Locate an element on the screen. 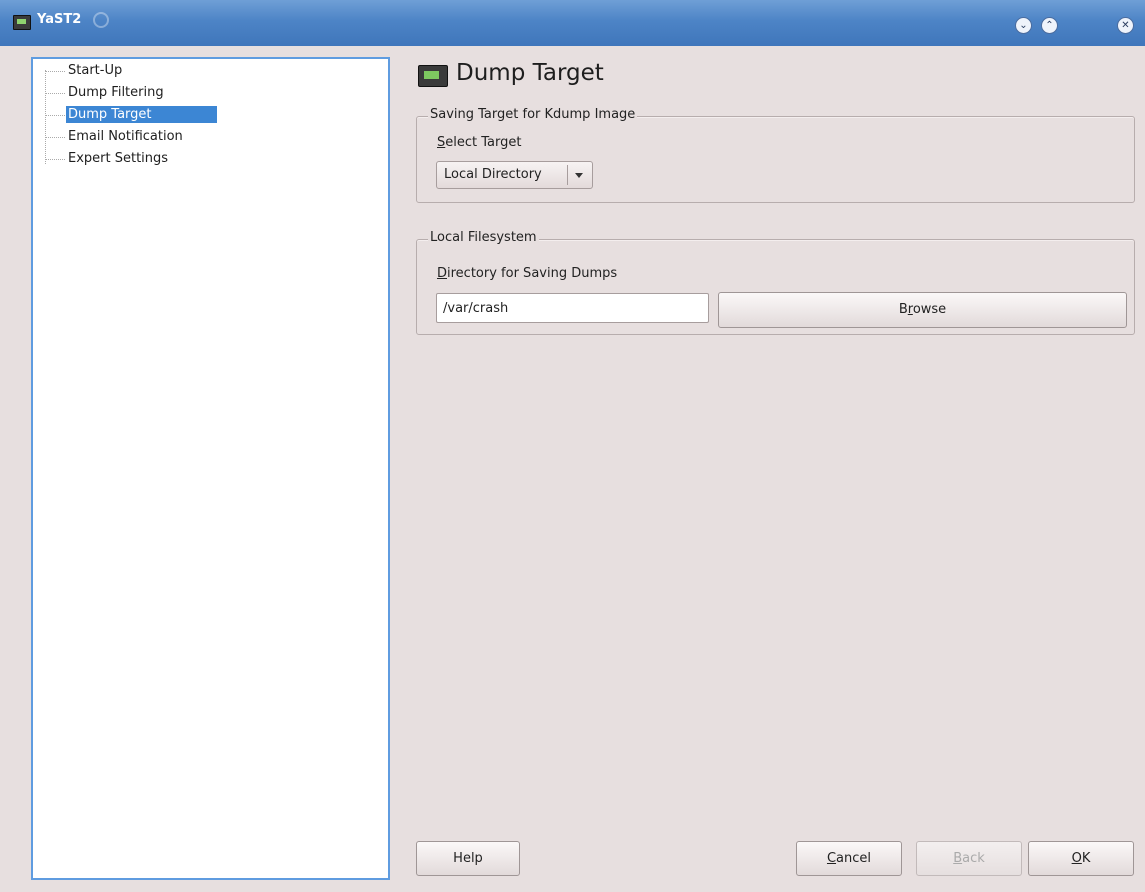  label-text: irectory for Saving Dumps is located at coordinates (532, 273).